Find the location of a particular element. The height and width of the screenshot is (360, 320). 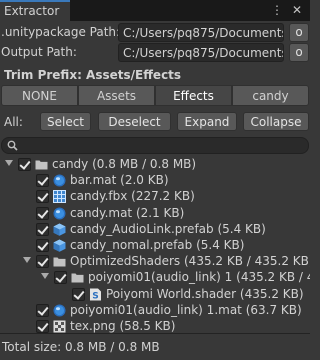

tree-row: OptimizedShaders (435.2 KB / 435.2 KB) is located at coordinates (155, 261).